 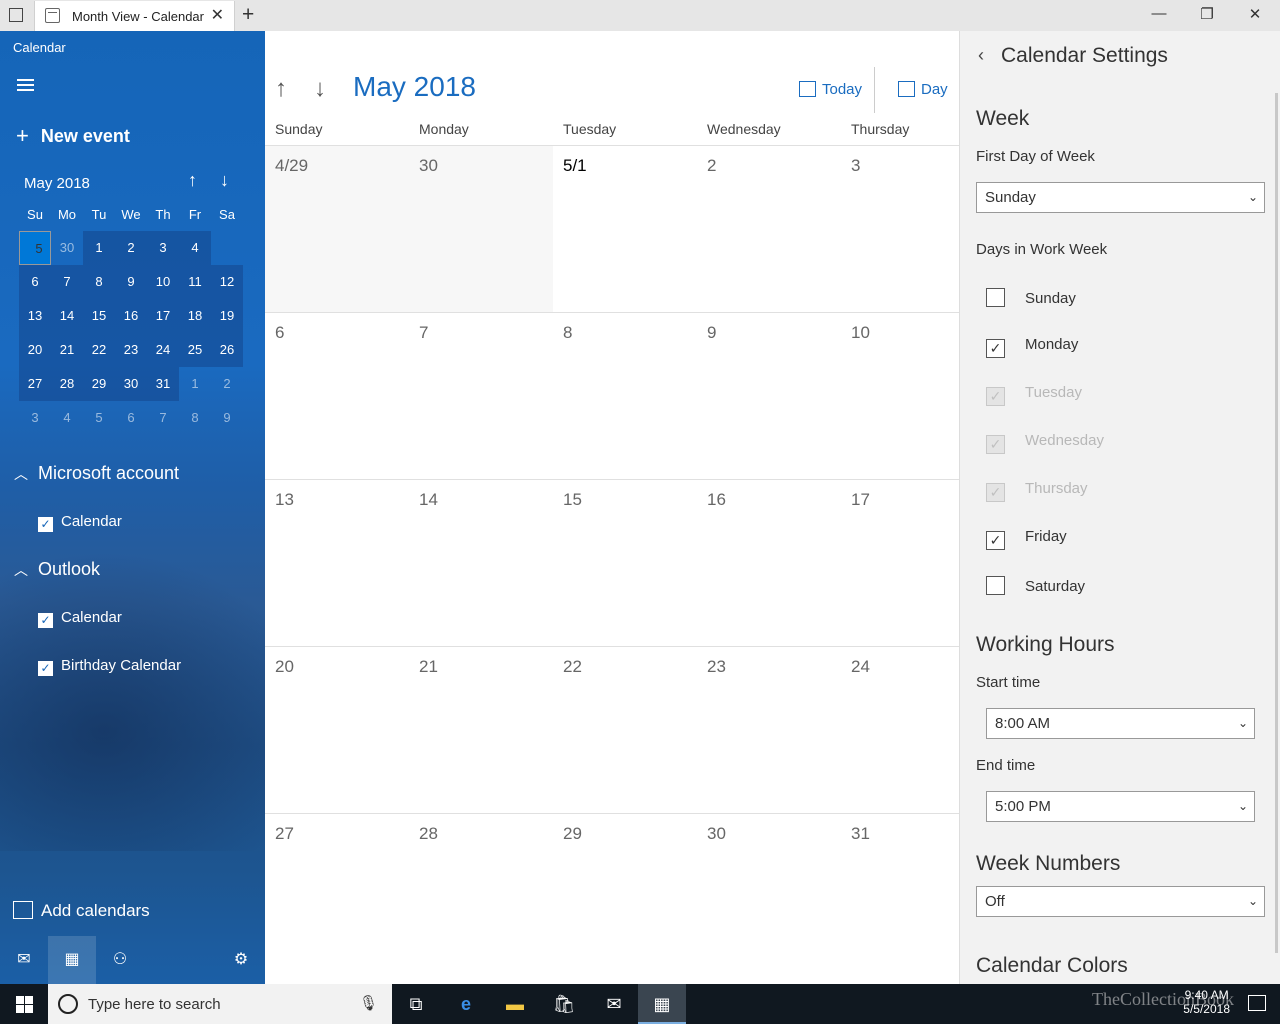 What do you see at coordinates (614, 1004) in the screenshot?
I see `mail-app-icon: ✉` at bounding box center [614, 1004].